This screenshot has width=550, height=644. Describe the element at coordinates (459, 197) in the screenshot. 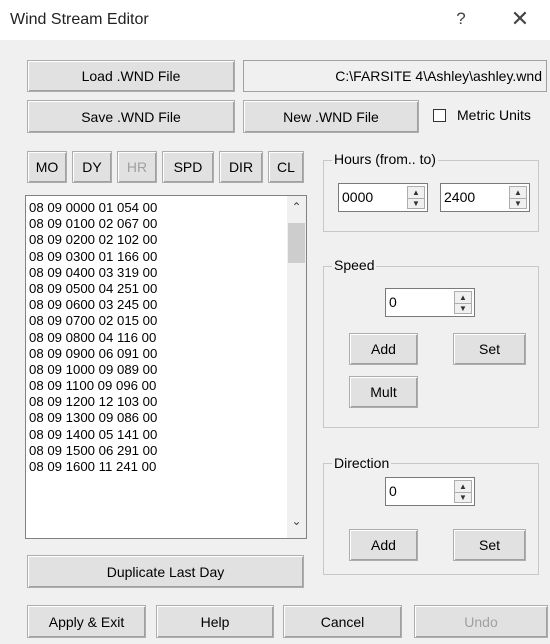

I see `hours-to-value: 2400` at that location.